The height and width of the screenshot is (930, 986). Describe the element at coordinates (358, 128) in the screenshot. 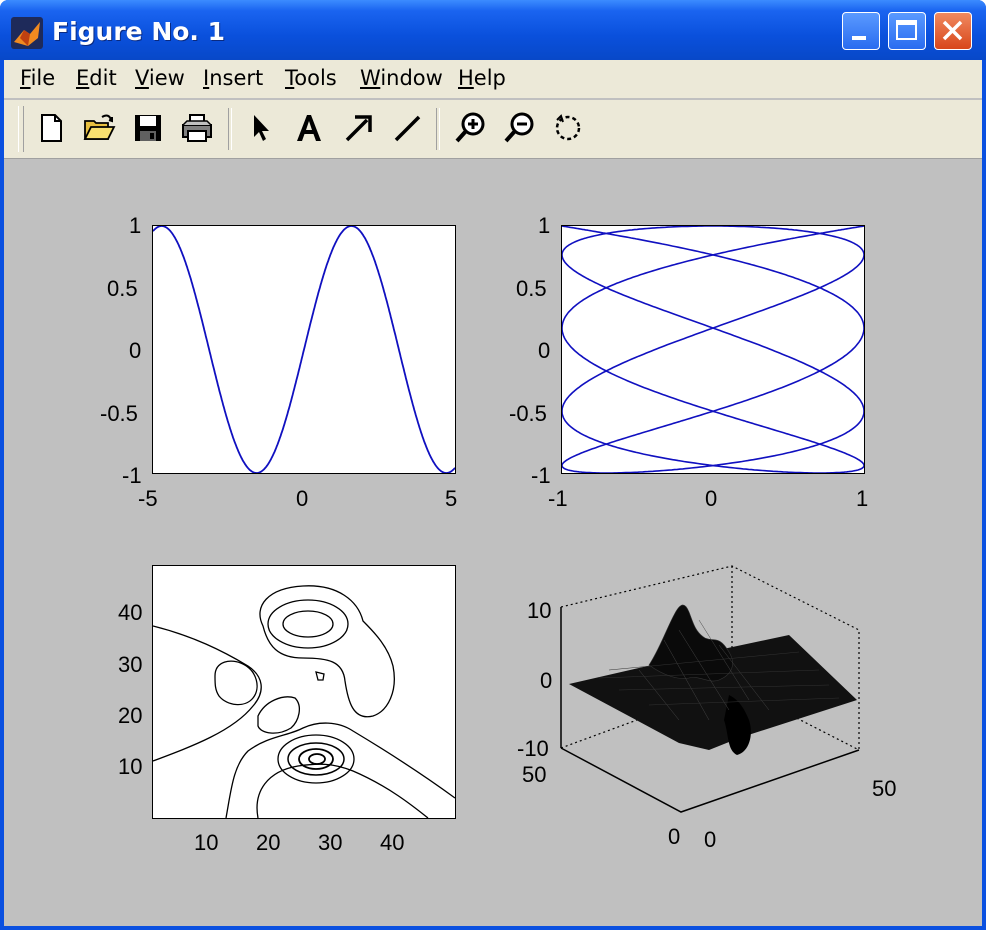

I see `arrow-icon` at that location.